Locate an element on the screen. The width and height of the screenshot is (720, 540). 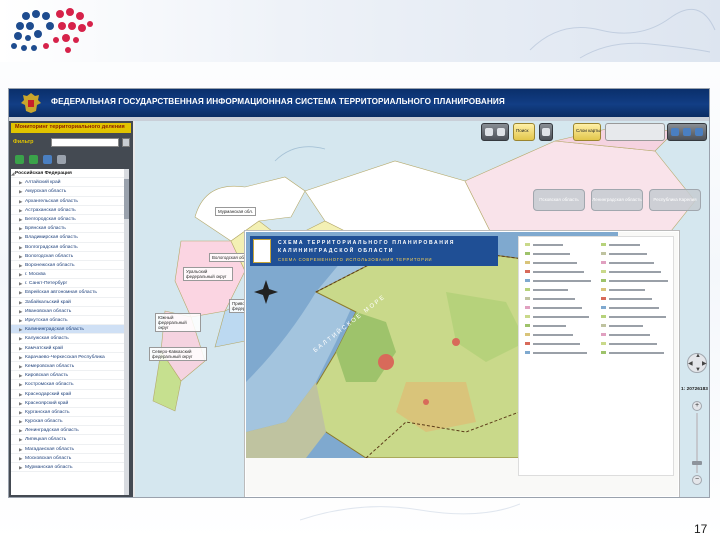
search-button: Поиск is located at coordinates (524, 132).